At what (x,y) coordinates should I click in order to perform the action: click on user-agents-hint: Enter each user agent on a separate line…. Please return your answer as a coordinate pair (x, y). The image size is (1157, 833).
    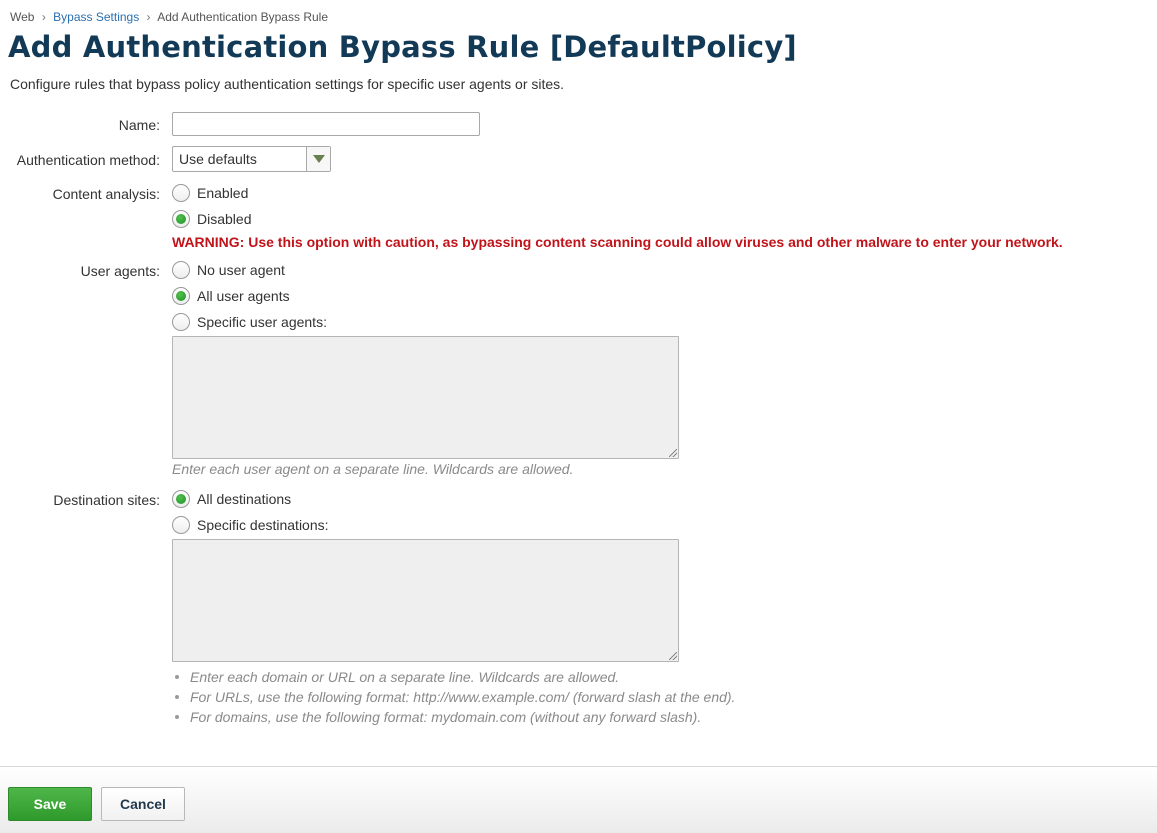
    Looking at the image, I should click on (373, 469).